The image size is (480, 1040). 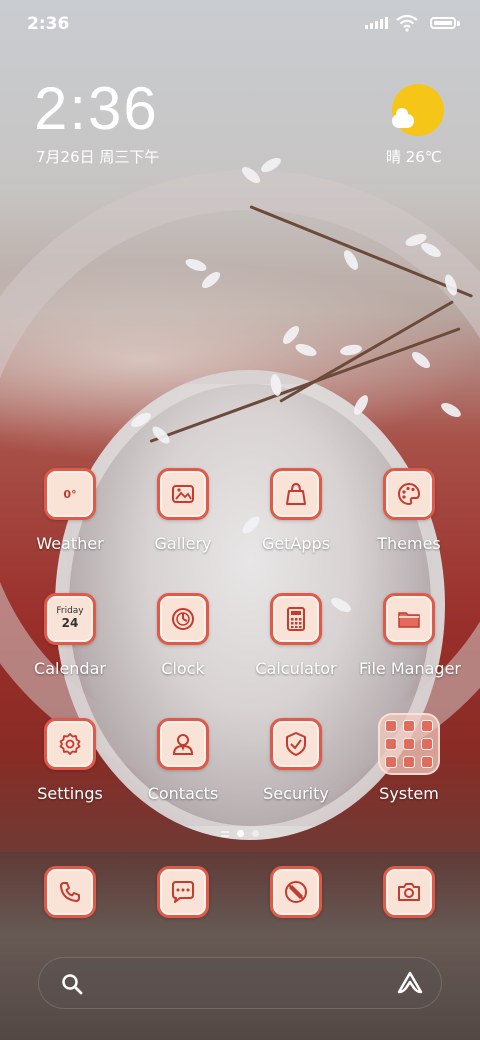 I want to click on app-label: Calculator, so click(x=296, y=668).